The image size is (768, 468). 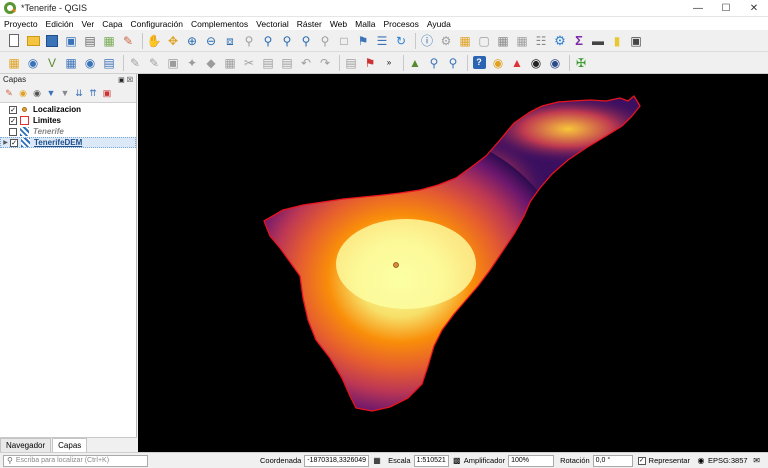 What do you see at coordinates (249, 41) in the screenshot?
I see `zoom-selection-icon: ⚲` at bounding box center [249, 41].